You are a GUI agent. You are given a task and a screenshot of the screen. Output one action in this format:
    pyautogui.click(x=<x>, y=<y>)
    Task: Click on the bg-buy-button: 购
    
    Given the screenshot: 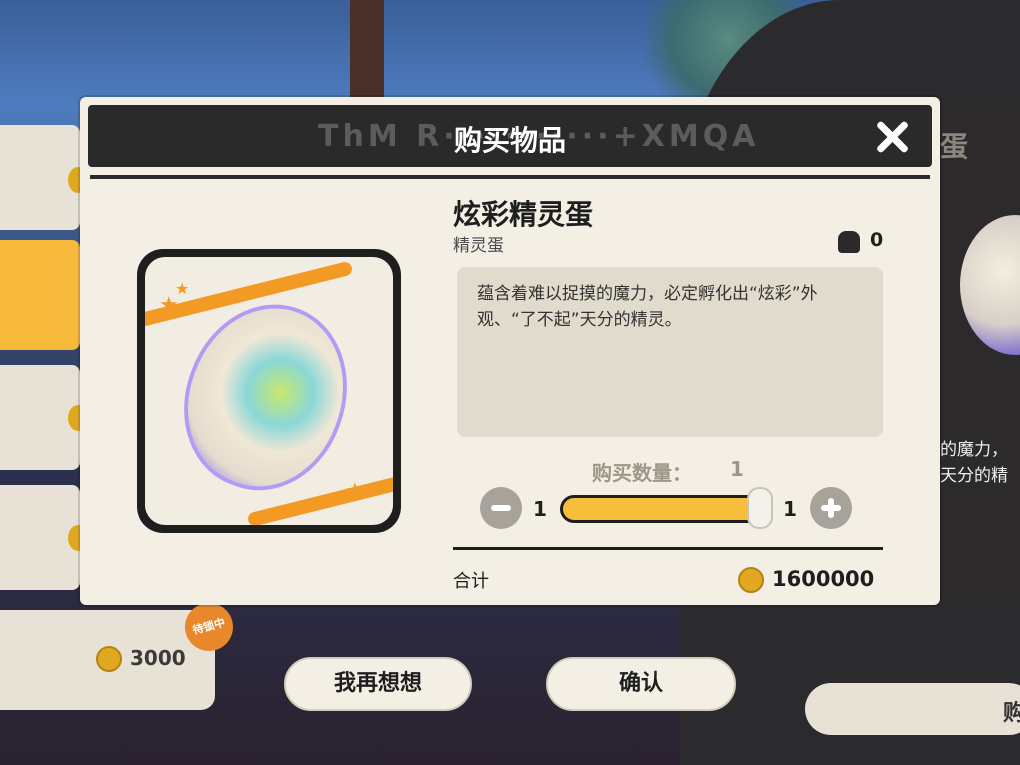 What is the action you would take?
    pyautogui.click(x=912, y=709)
    